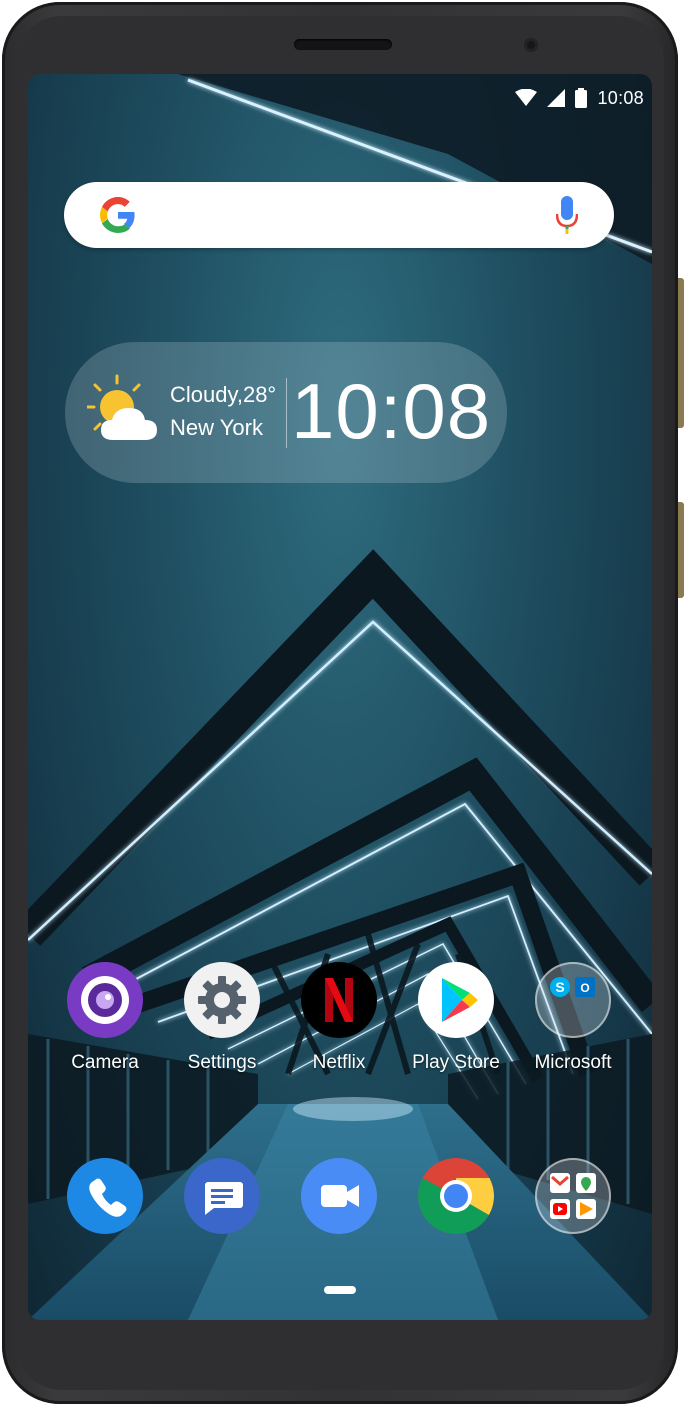 The image size is (686, 1408). Describe the element at coordinates (340, 1290) in the screenshot. I see `home-gesture-pill` at that location.